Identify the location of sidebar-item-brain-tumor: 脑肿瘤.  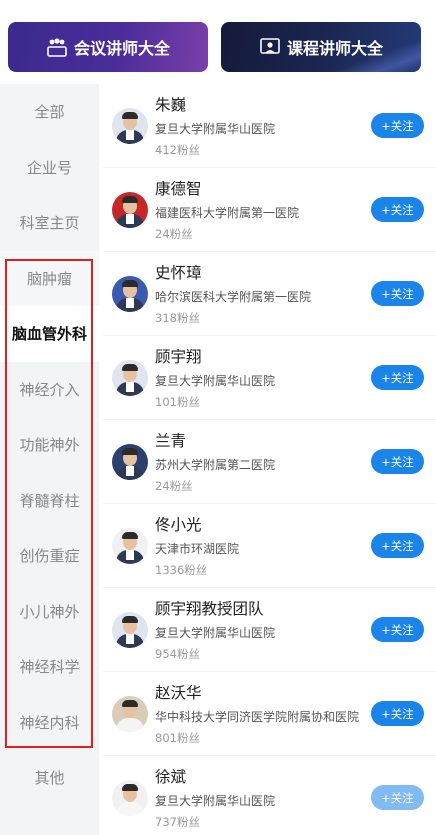
(49, 278).